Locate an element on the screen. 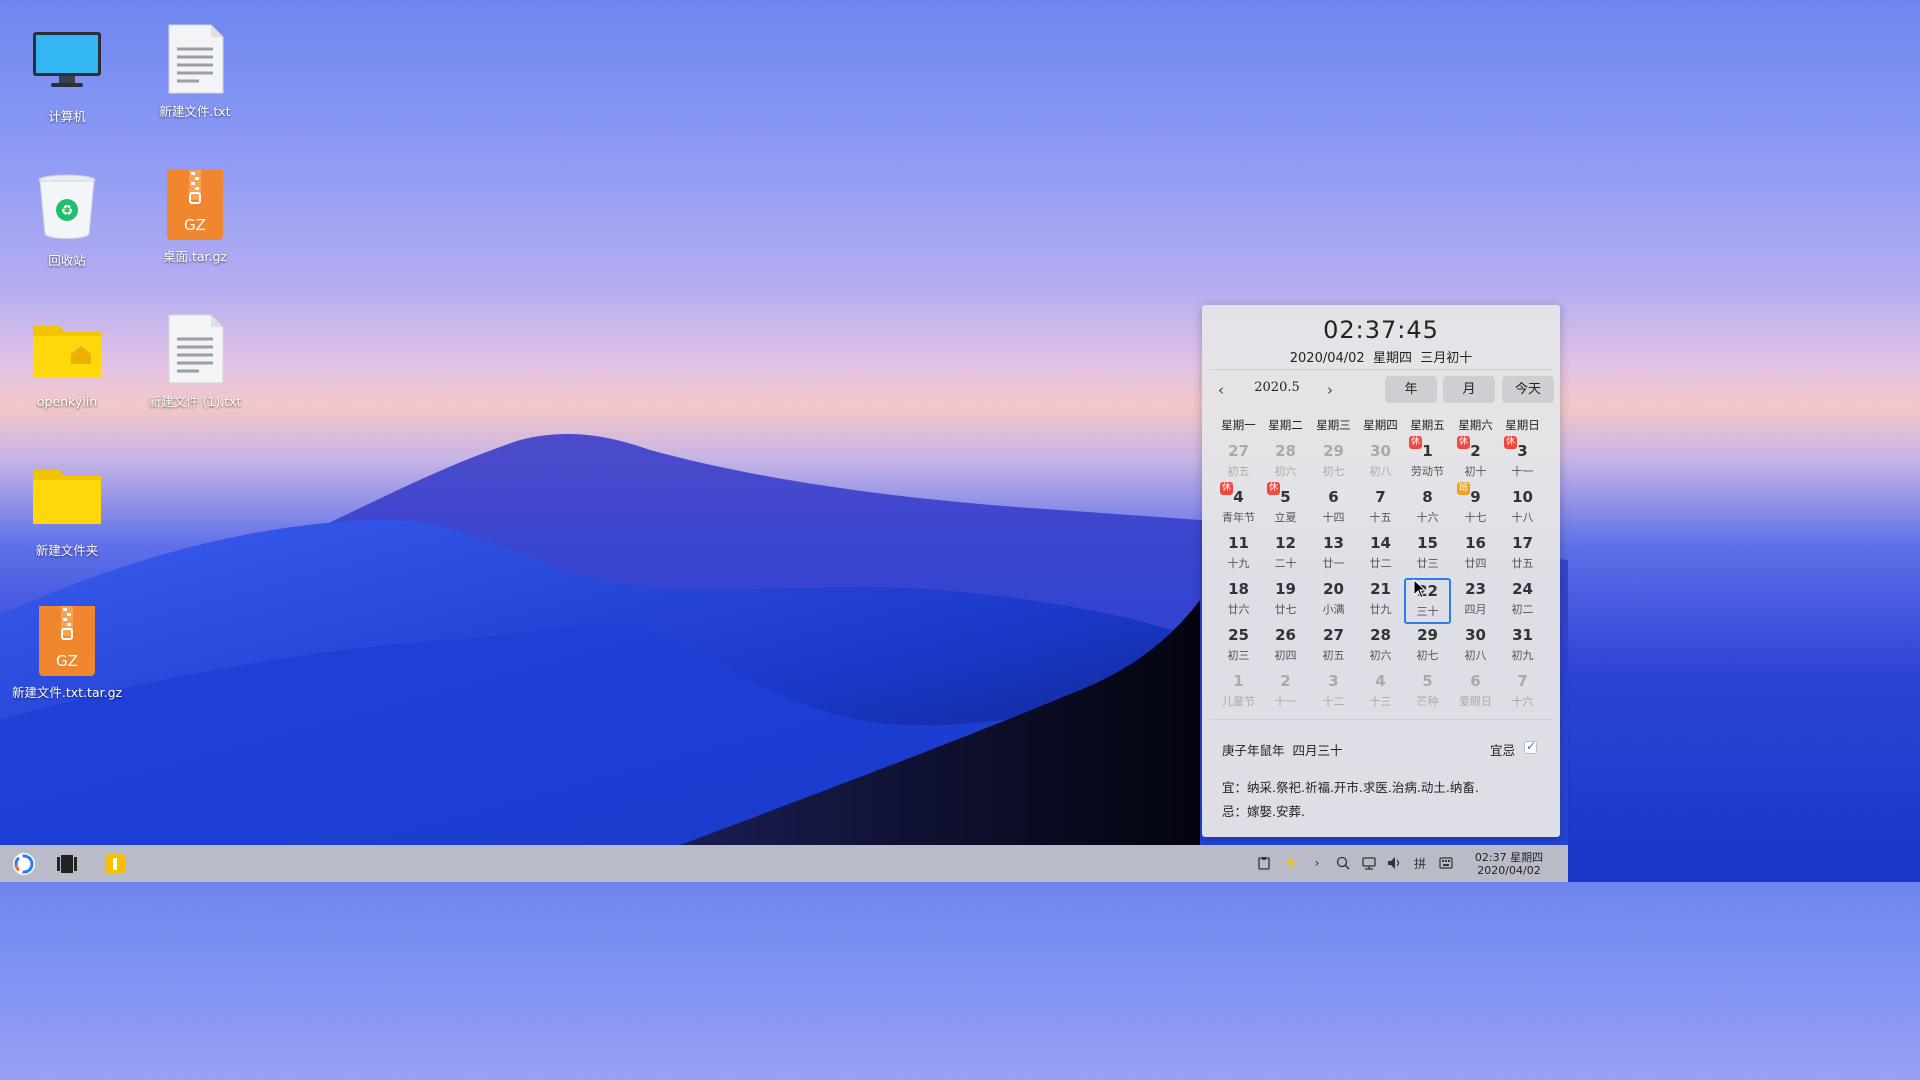 The width and height of the screenshot is (1920, 1080). taskbar-clock-time: 02:37 星期四 is located at coordinates (1509, 857).